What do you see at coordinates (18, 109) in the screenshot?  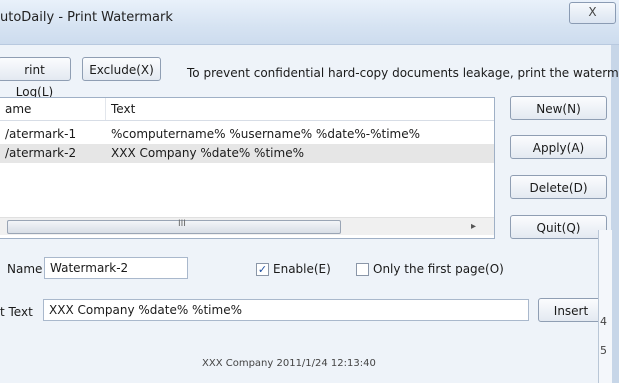 I see `column-header-name: ame` at bounding box center [18, 109].